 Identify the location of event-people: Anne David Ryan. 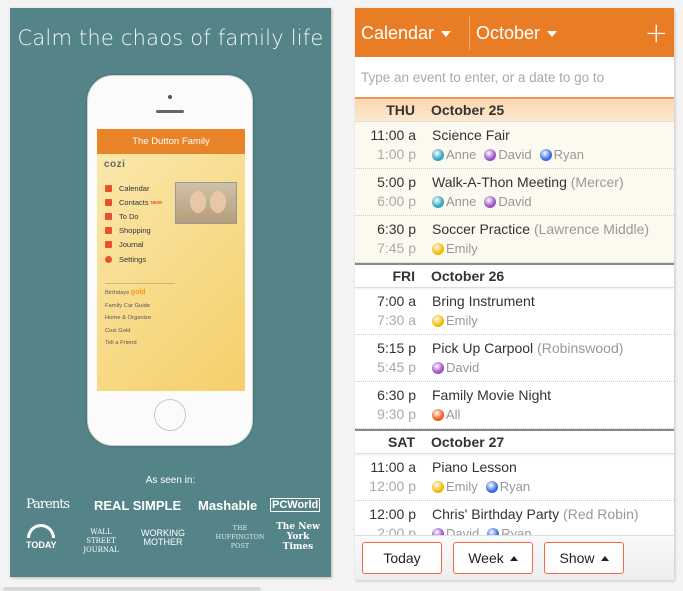
(512, 154).